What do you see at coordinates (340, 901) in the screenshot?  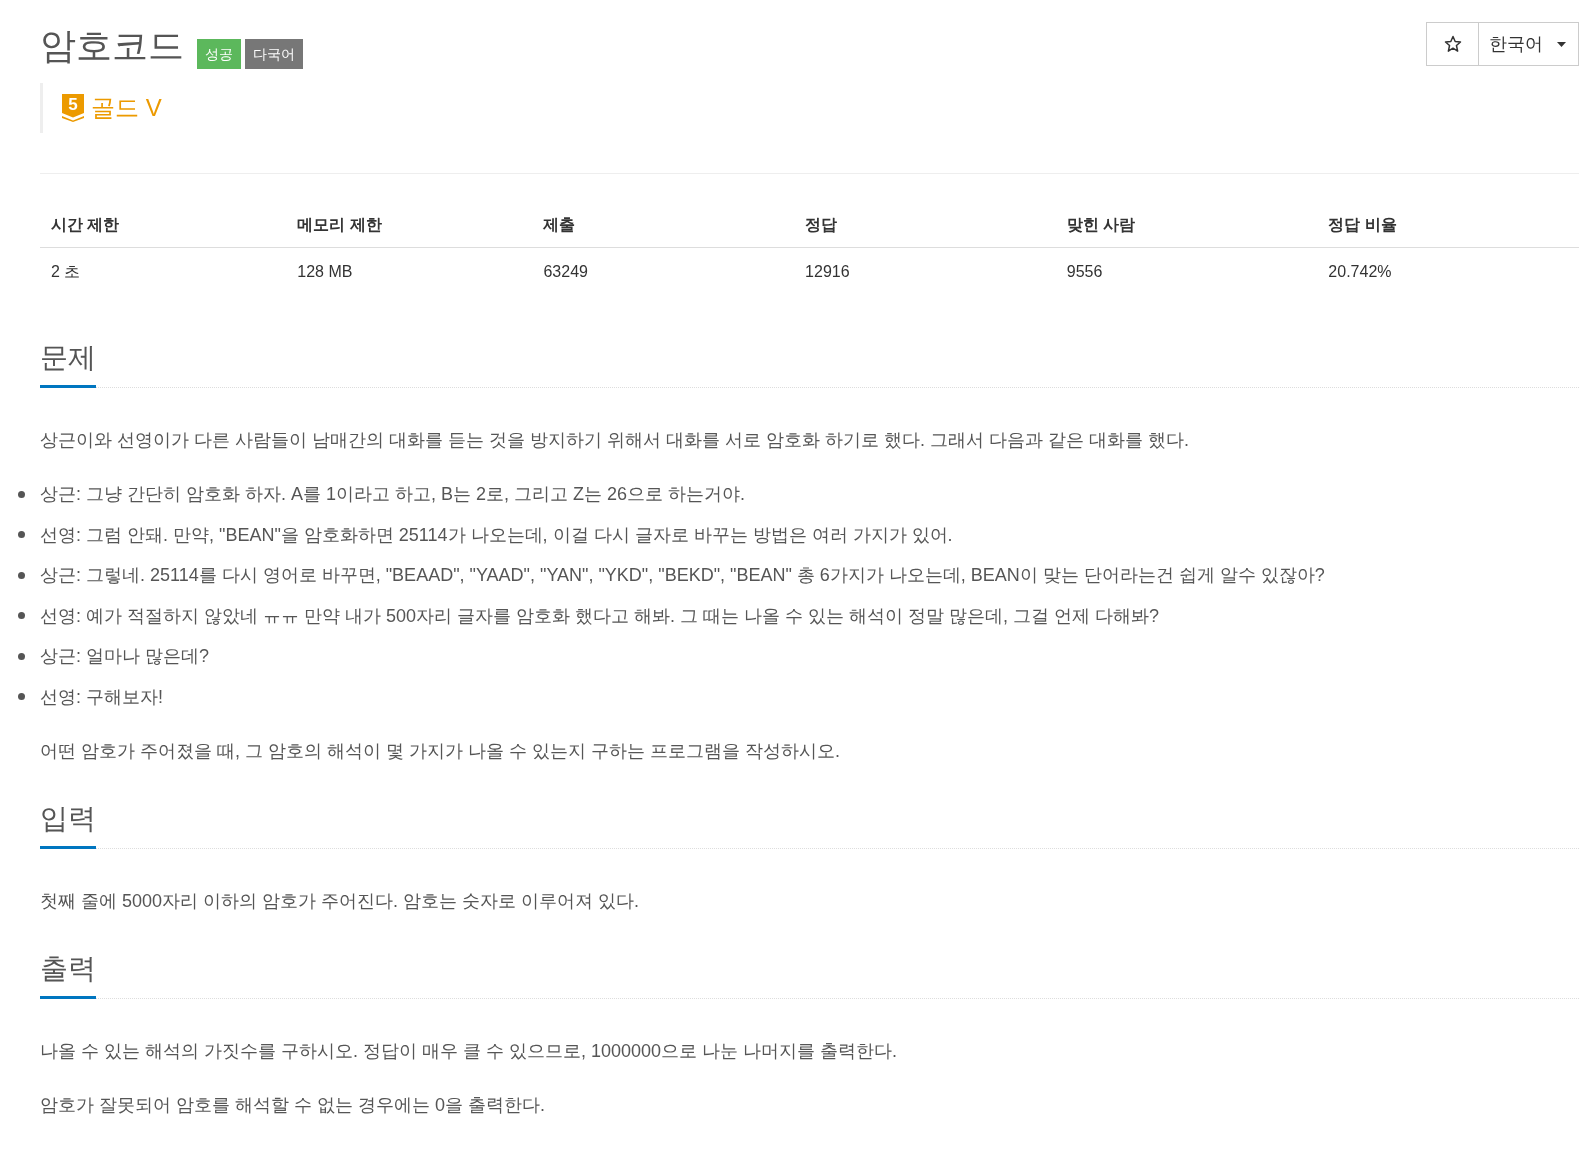 I see `paragraph: 첫째 줄에 5000자리 이하의 암호가 주어진다. 암호는 숫자로 이루어져 있다.` at bounding box center [340, 901].